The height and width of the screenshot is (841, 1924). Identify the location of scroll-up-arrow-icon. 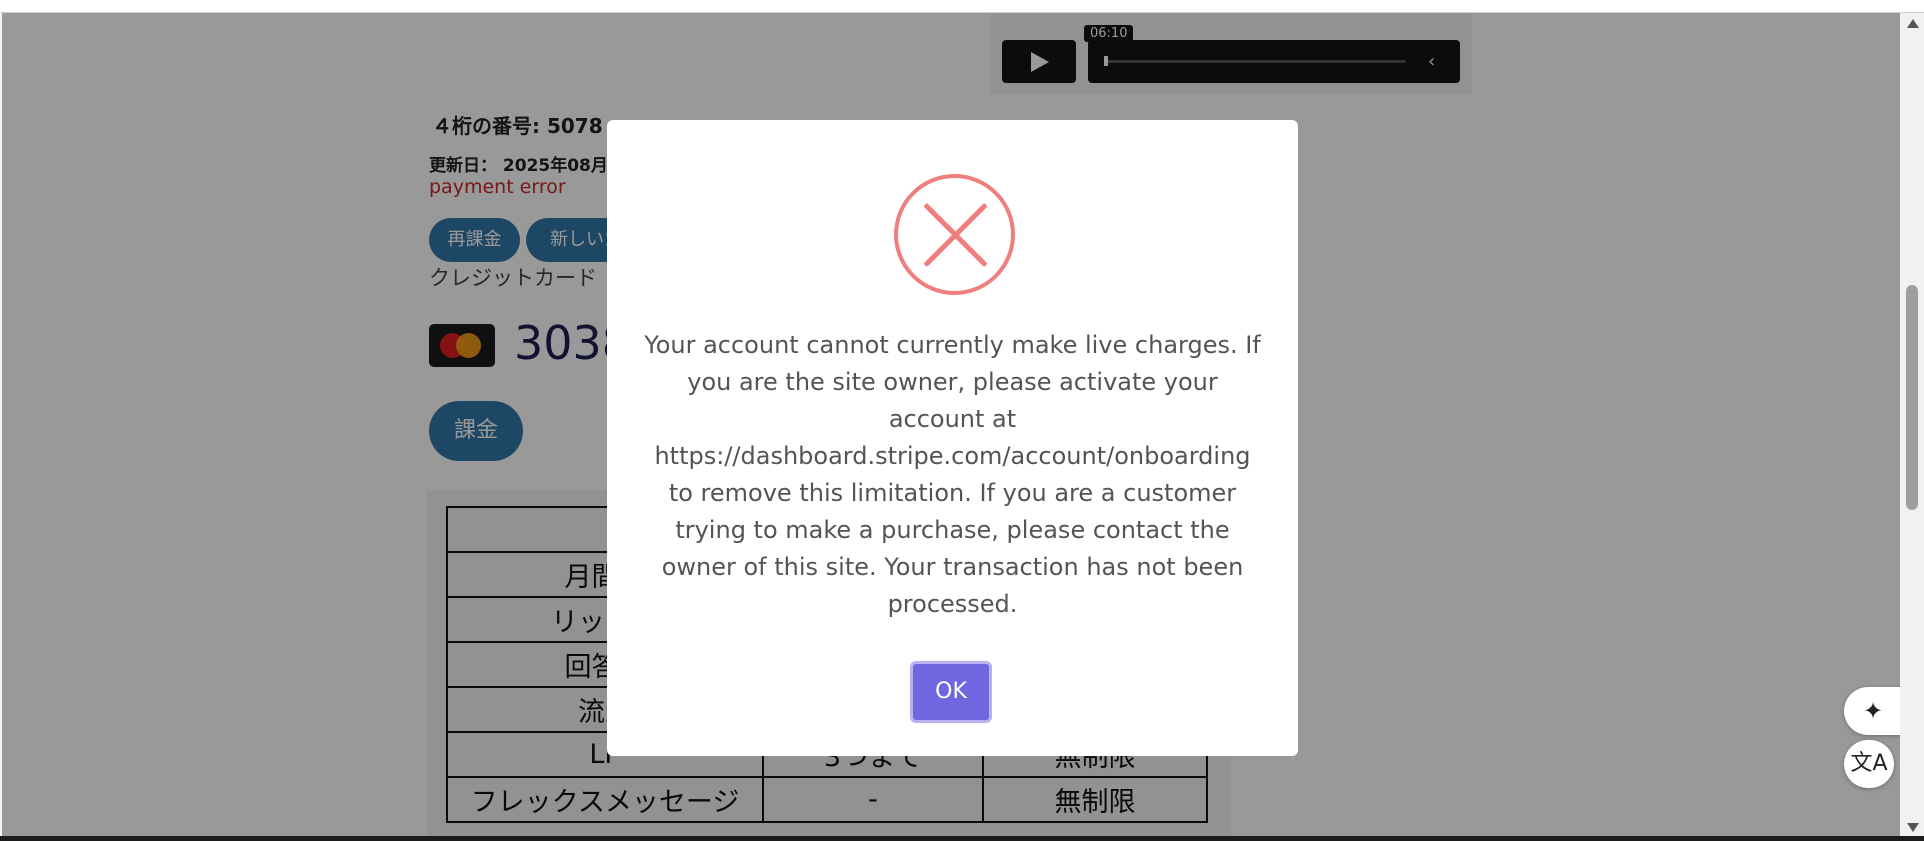
(1913, 23).